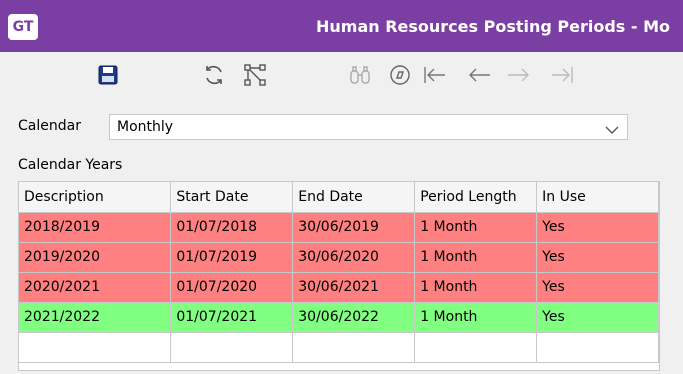 The width and height of the screenshot is (683, 374). Describe the element at coordinates (354, 197) in the screenshot. I see `column-header-end-date: End Date` at that location.